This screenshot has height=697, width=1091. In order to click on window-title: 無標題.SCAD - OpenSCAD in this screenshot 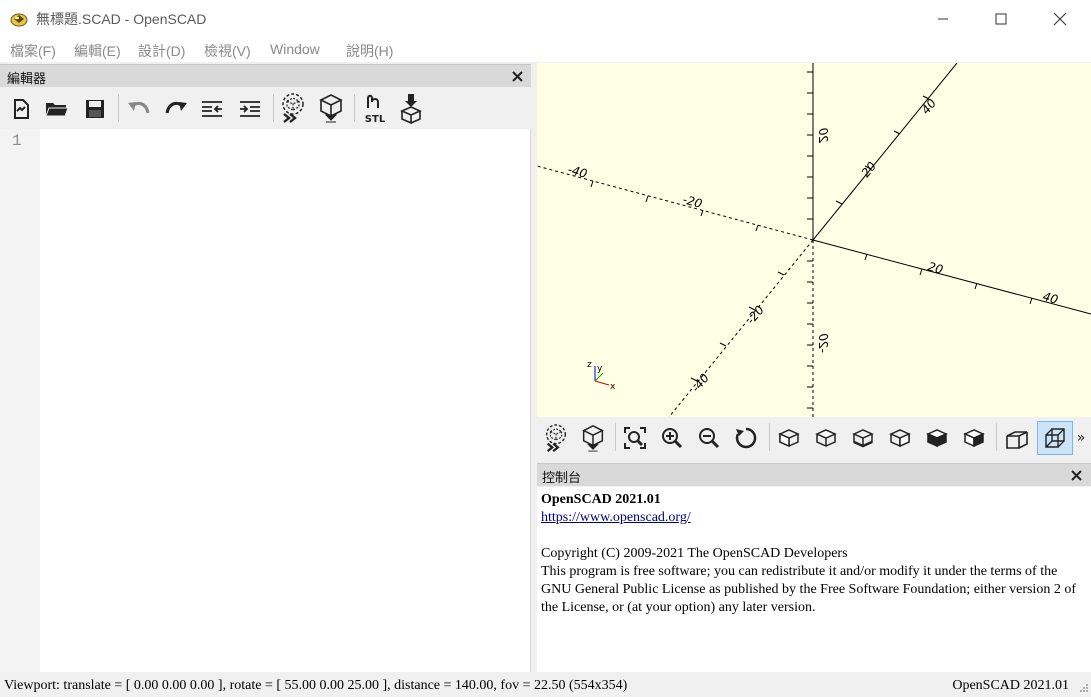, I will do `click(121, 19)`.